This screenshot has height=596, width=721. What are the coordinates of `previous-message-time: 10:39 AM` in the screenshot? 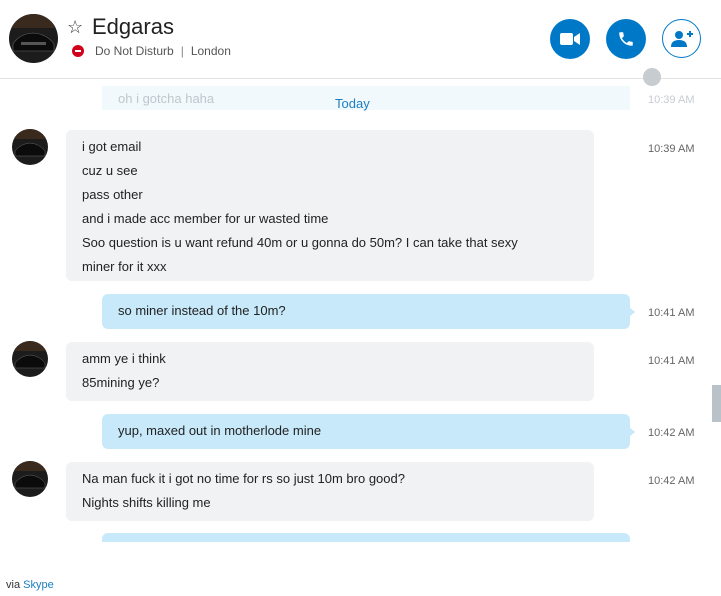 It's located at (671, 100).